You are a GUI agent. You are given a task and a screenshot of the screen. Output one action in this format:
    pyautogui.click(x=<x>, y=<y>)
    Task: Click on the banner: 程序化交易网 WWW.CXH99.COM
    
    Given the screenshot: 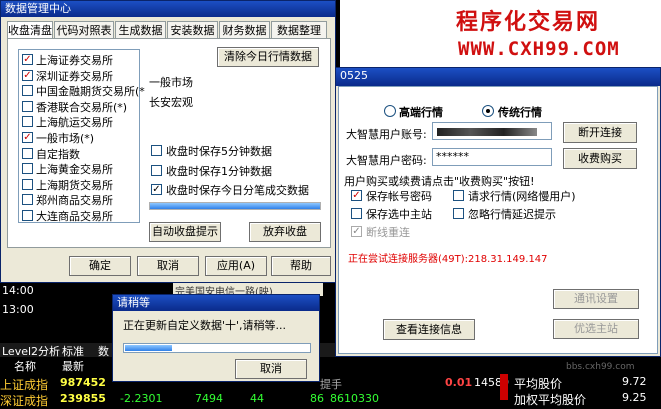 What is the action you would take?
    pyautogui.click(x=500, y=33)
    